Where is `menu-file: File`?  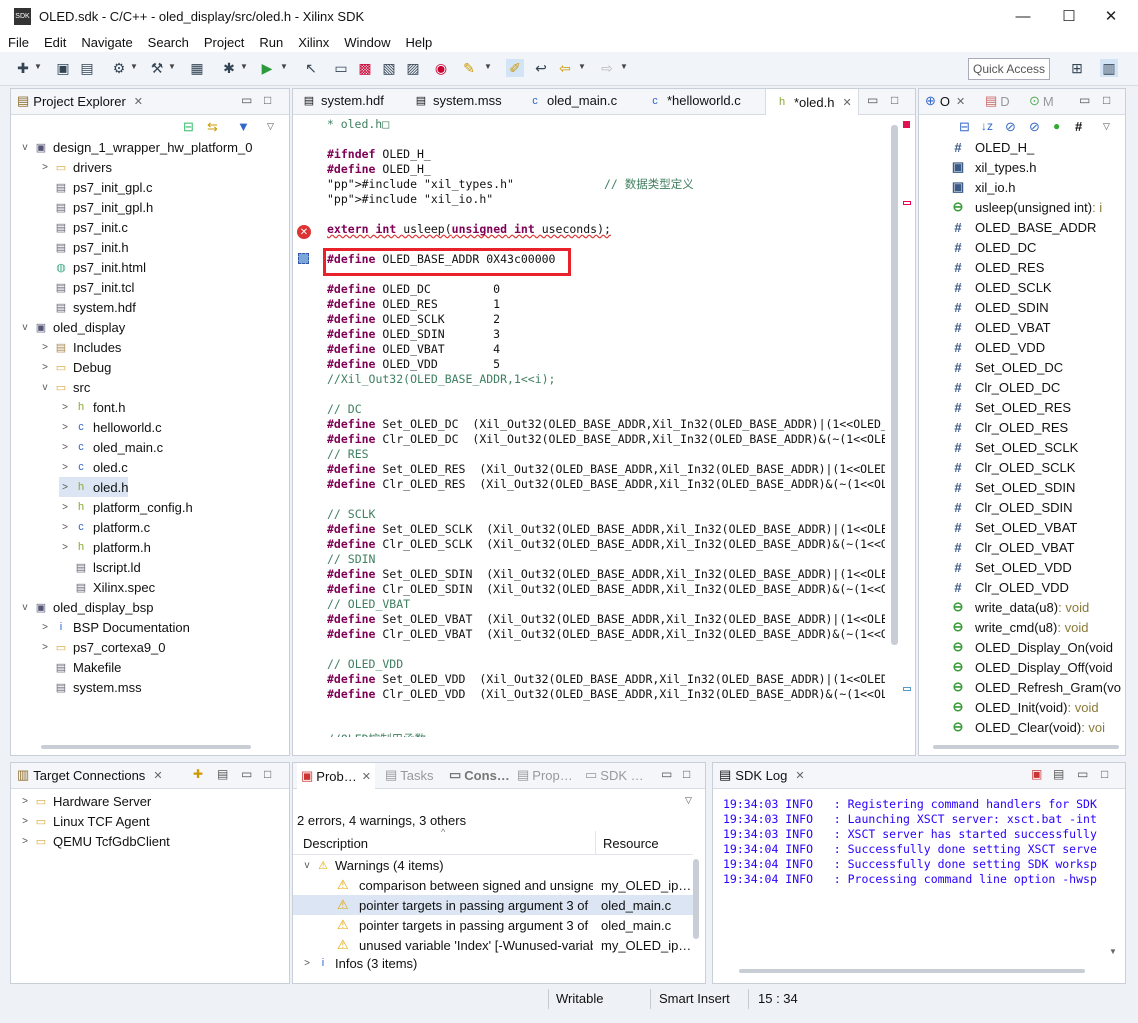 menu-file: File is located at coordinates (18, 42).